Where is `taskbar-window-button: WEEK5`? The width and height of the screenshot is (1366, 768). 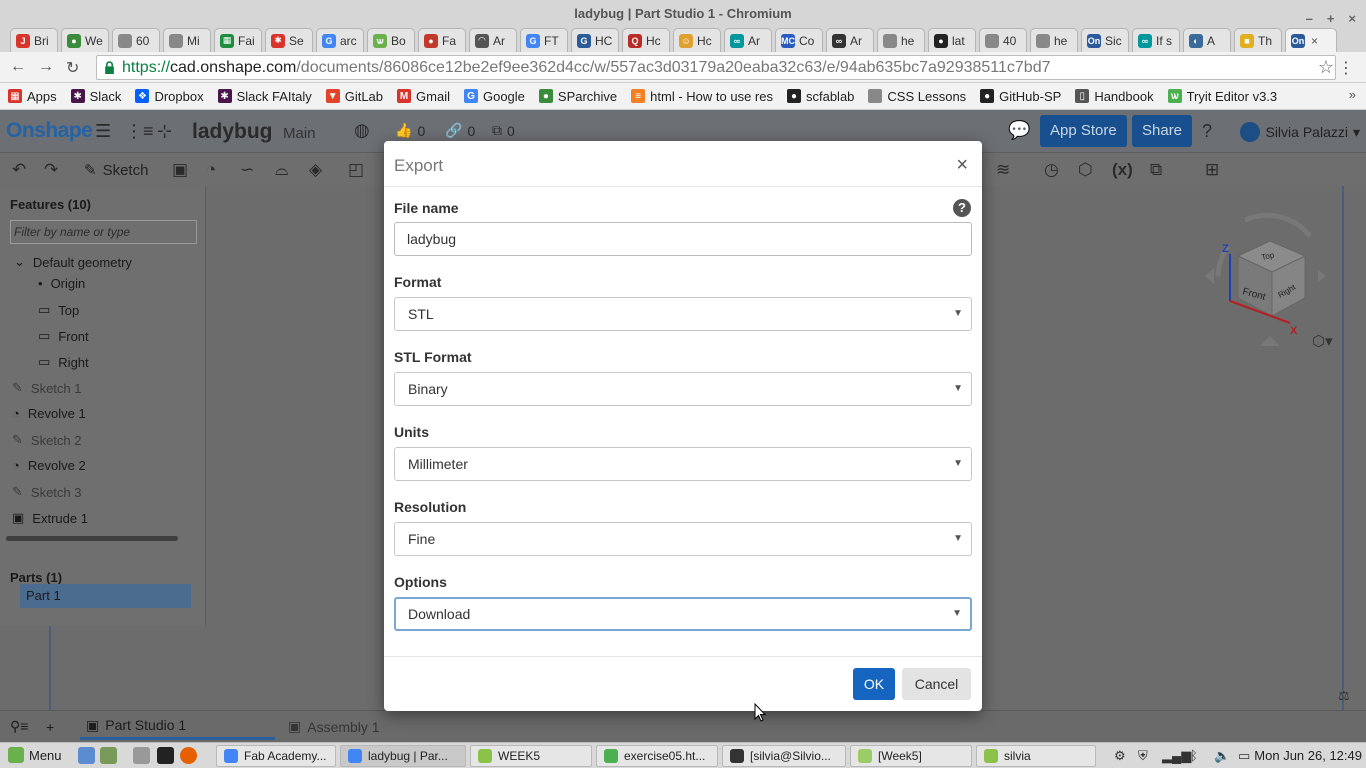 taskbar-window-button: WEEK5 is located at coordinates (531, 756).